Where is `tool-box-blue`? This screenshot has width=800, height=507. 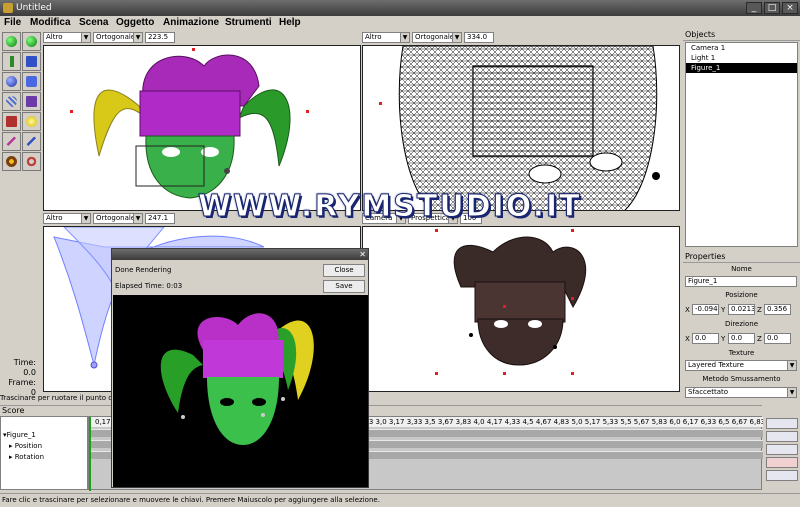 tool-box-blue is located at coordinates (31, 81).